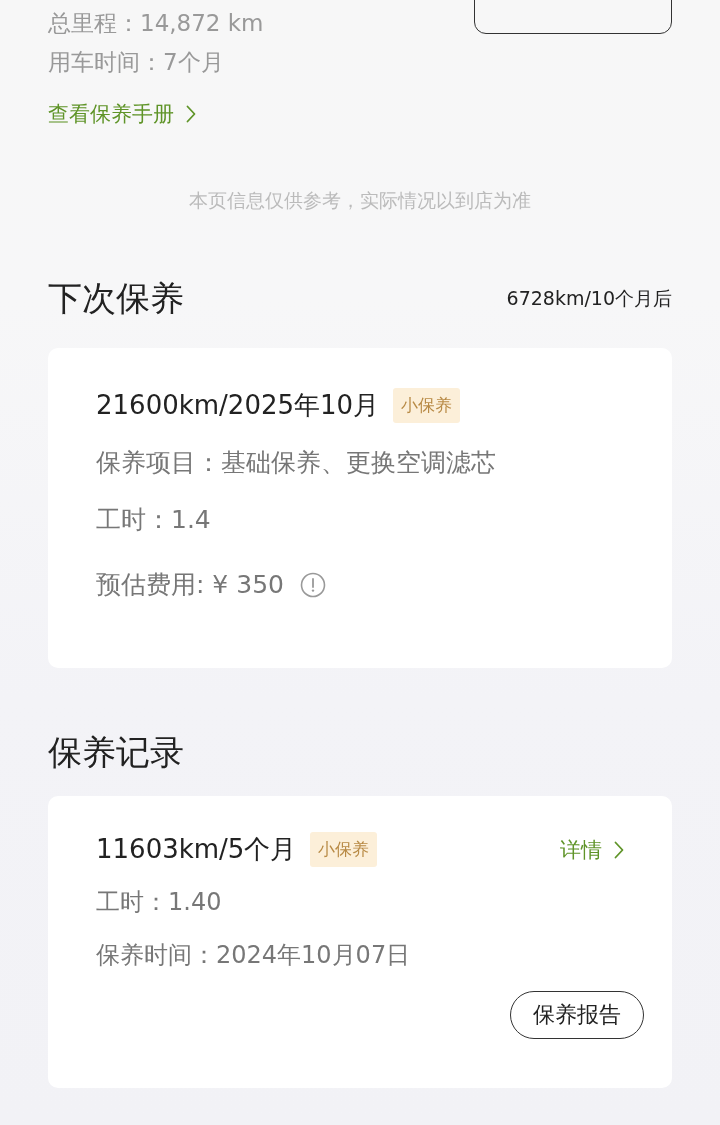  Describe the element at coordinates (238, 405) in the screenshot. I see `maintenance-heading: 21600km/2025年10月` at that location.